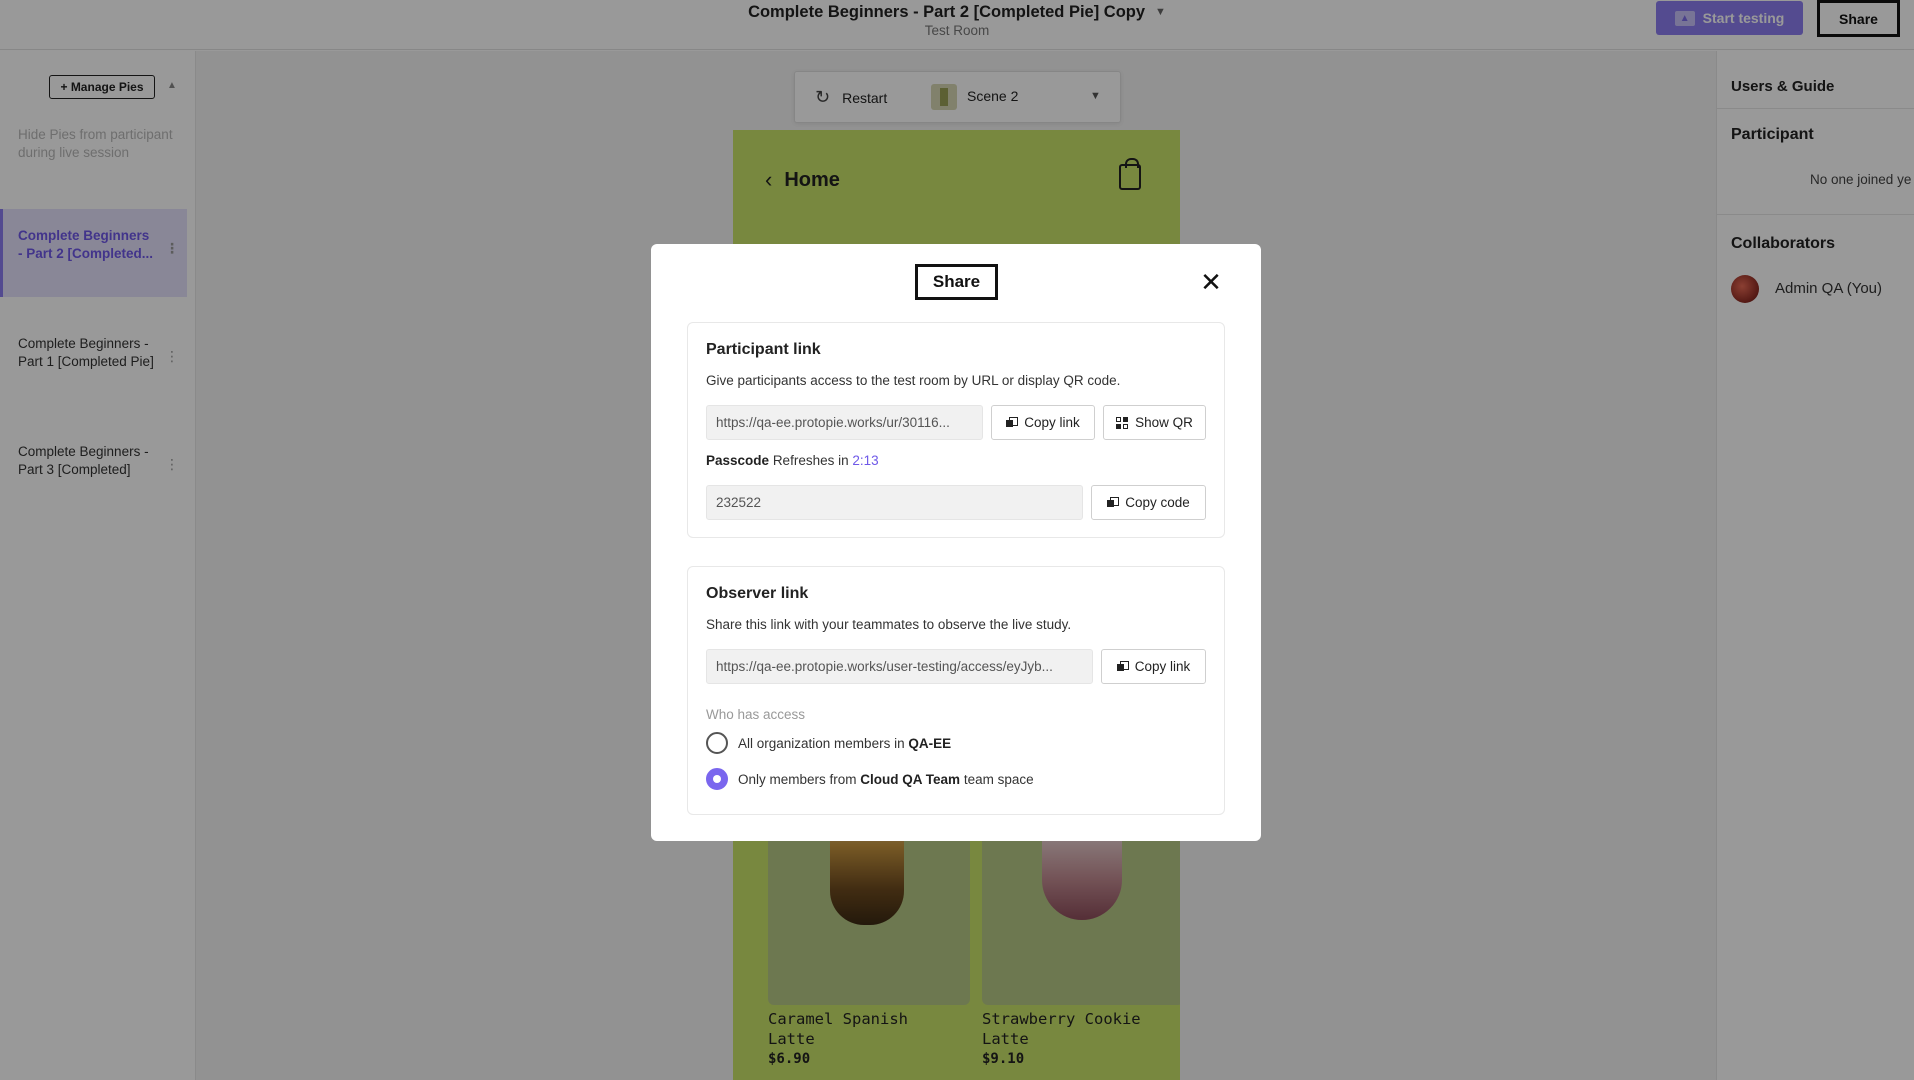 This screenshot has height=1080, width=1914. What do you see at coordinates (930, 743) in the screenshot?
I see `organization-name: QA-EE` at bounding box center [930, 743].